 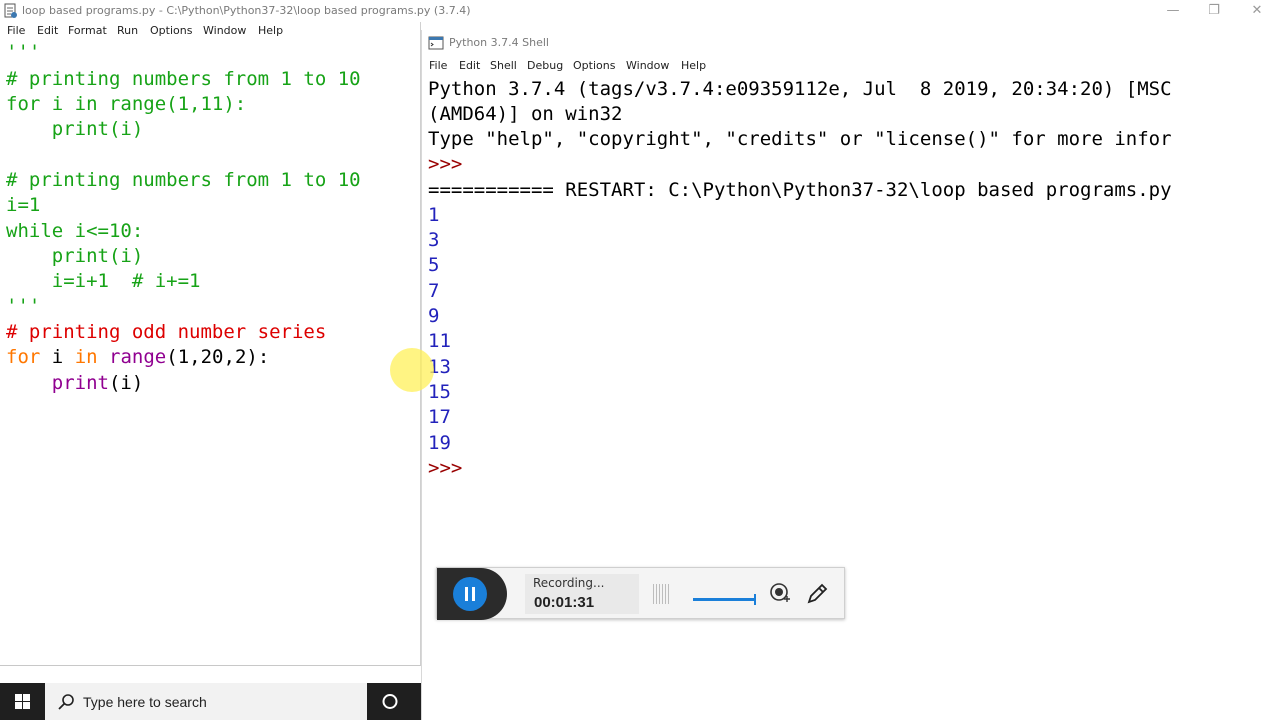 What do you see at coordinates (87, 30) in the screenshot?
I see `editor-menu-format: Format` at bounding box center [87, 30].